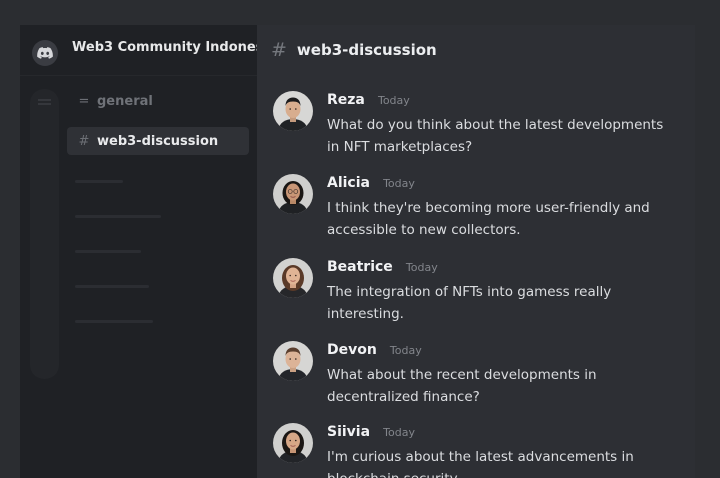 The height and width of the screenshot is (478, 720). What do you see at coordinates (174, 47) in the screenshot?
I see `server-name: Web3 Community Indonesia` at bounding box center [174, 47].